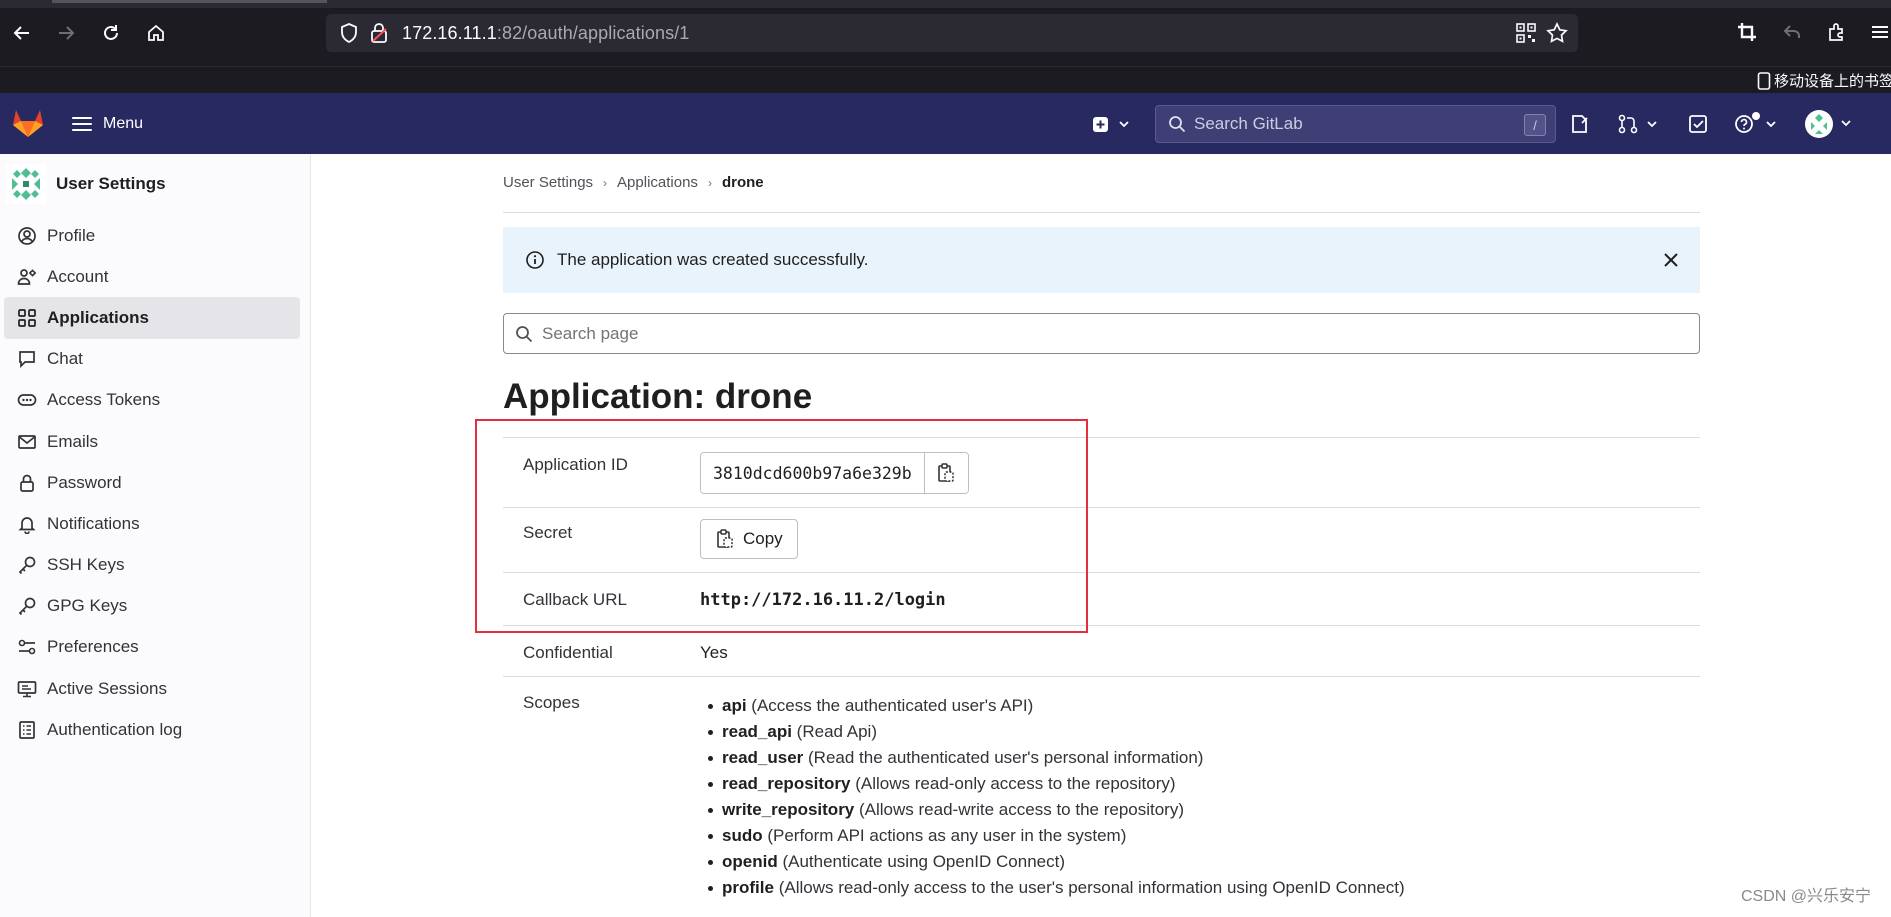  Describe the element at coordinates (1355, 124) in the screenshot. I see `gitlab-search-input: Search GitLab /` at that location.